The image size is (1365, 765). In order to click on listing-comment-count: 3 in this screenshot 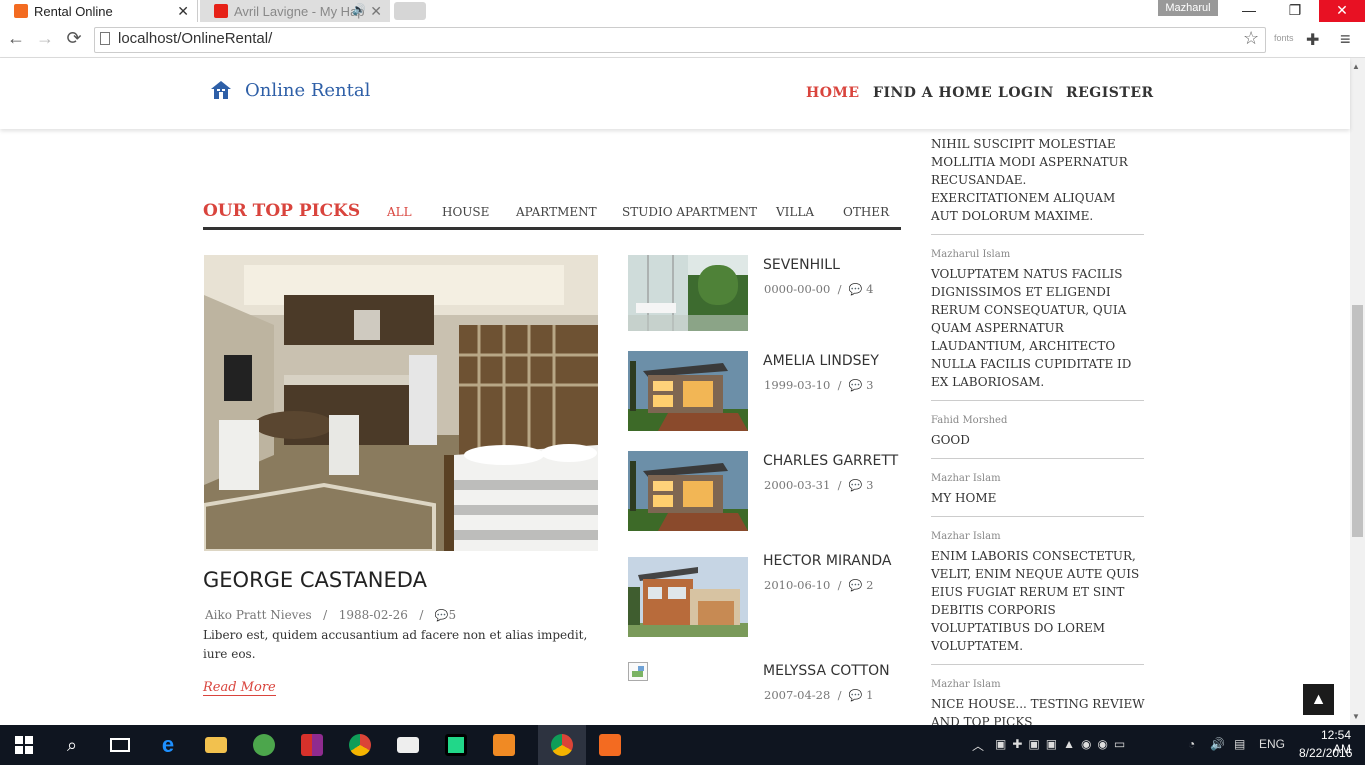, I will do `click(870, 385)`.